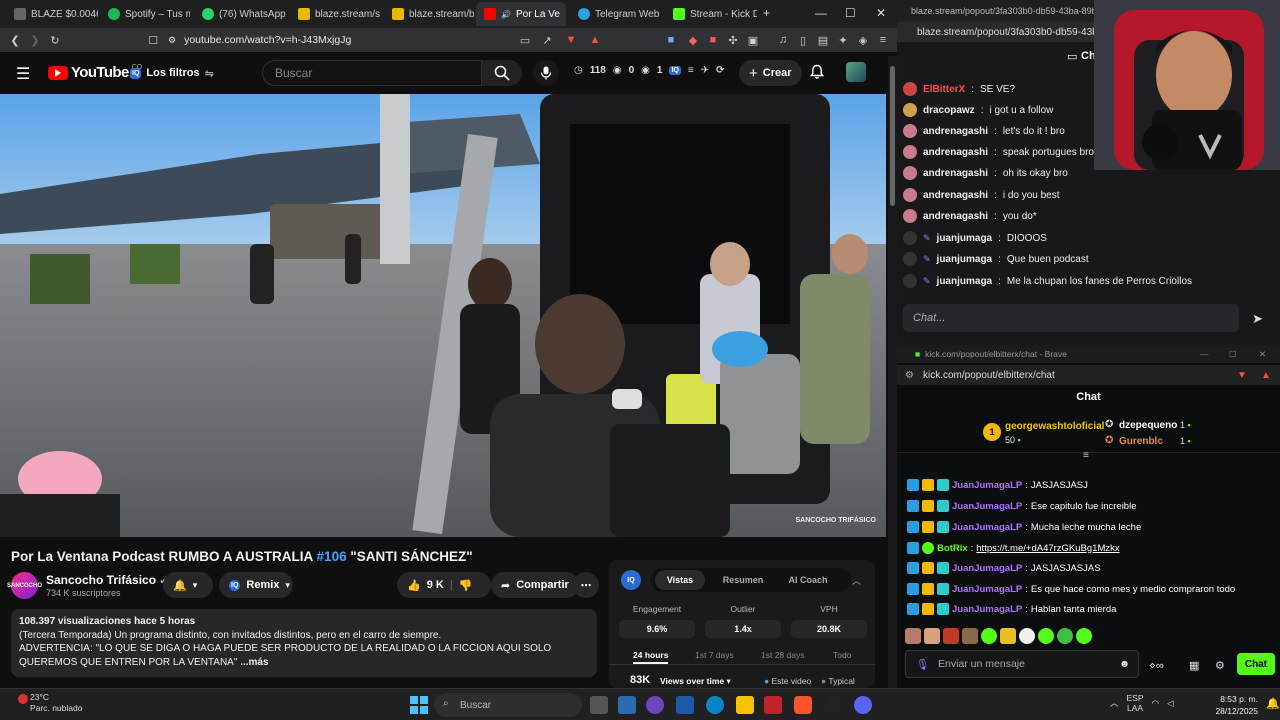 The height and width of the screenshot is (720, 1280). I want to click on wallet-icon: ▤, so click(823, 40).